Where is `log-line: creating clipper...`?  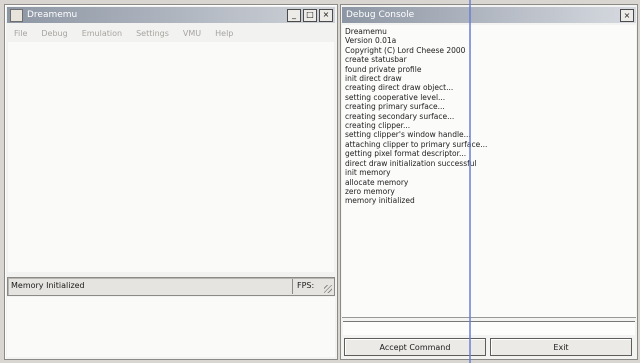
log-line: creating clipper... is located at coordinates (378, 126).